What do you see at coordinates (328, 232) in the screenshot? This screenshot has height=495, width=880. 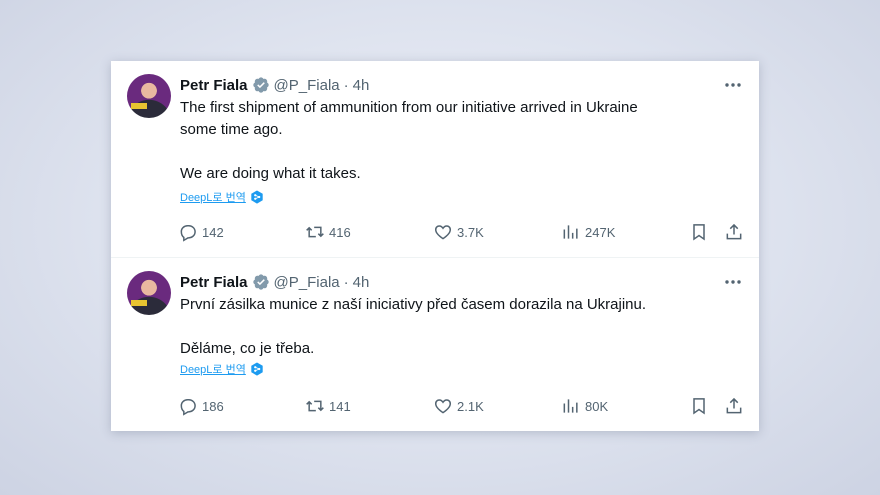 I see `retweet-button: 416` at bounding box center [328, 232].